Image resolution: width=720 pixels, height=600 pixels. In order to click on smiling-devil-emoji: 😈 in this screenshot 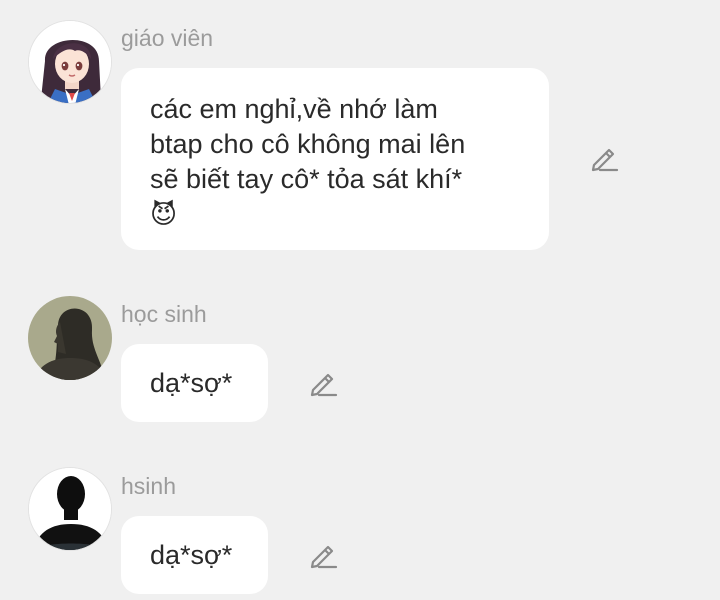, I will do `click(164, 214)`.